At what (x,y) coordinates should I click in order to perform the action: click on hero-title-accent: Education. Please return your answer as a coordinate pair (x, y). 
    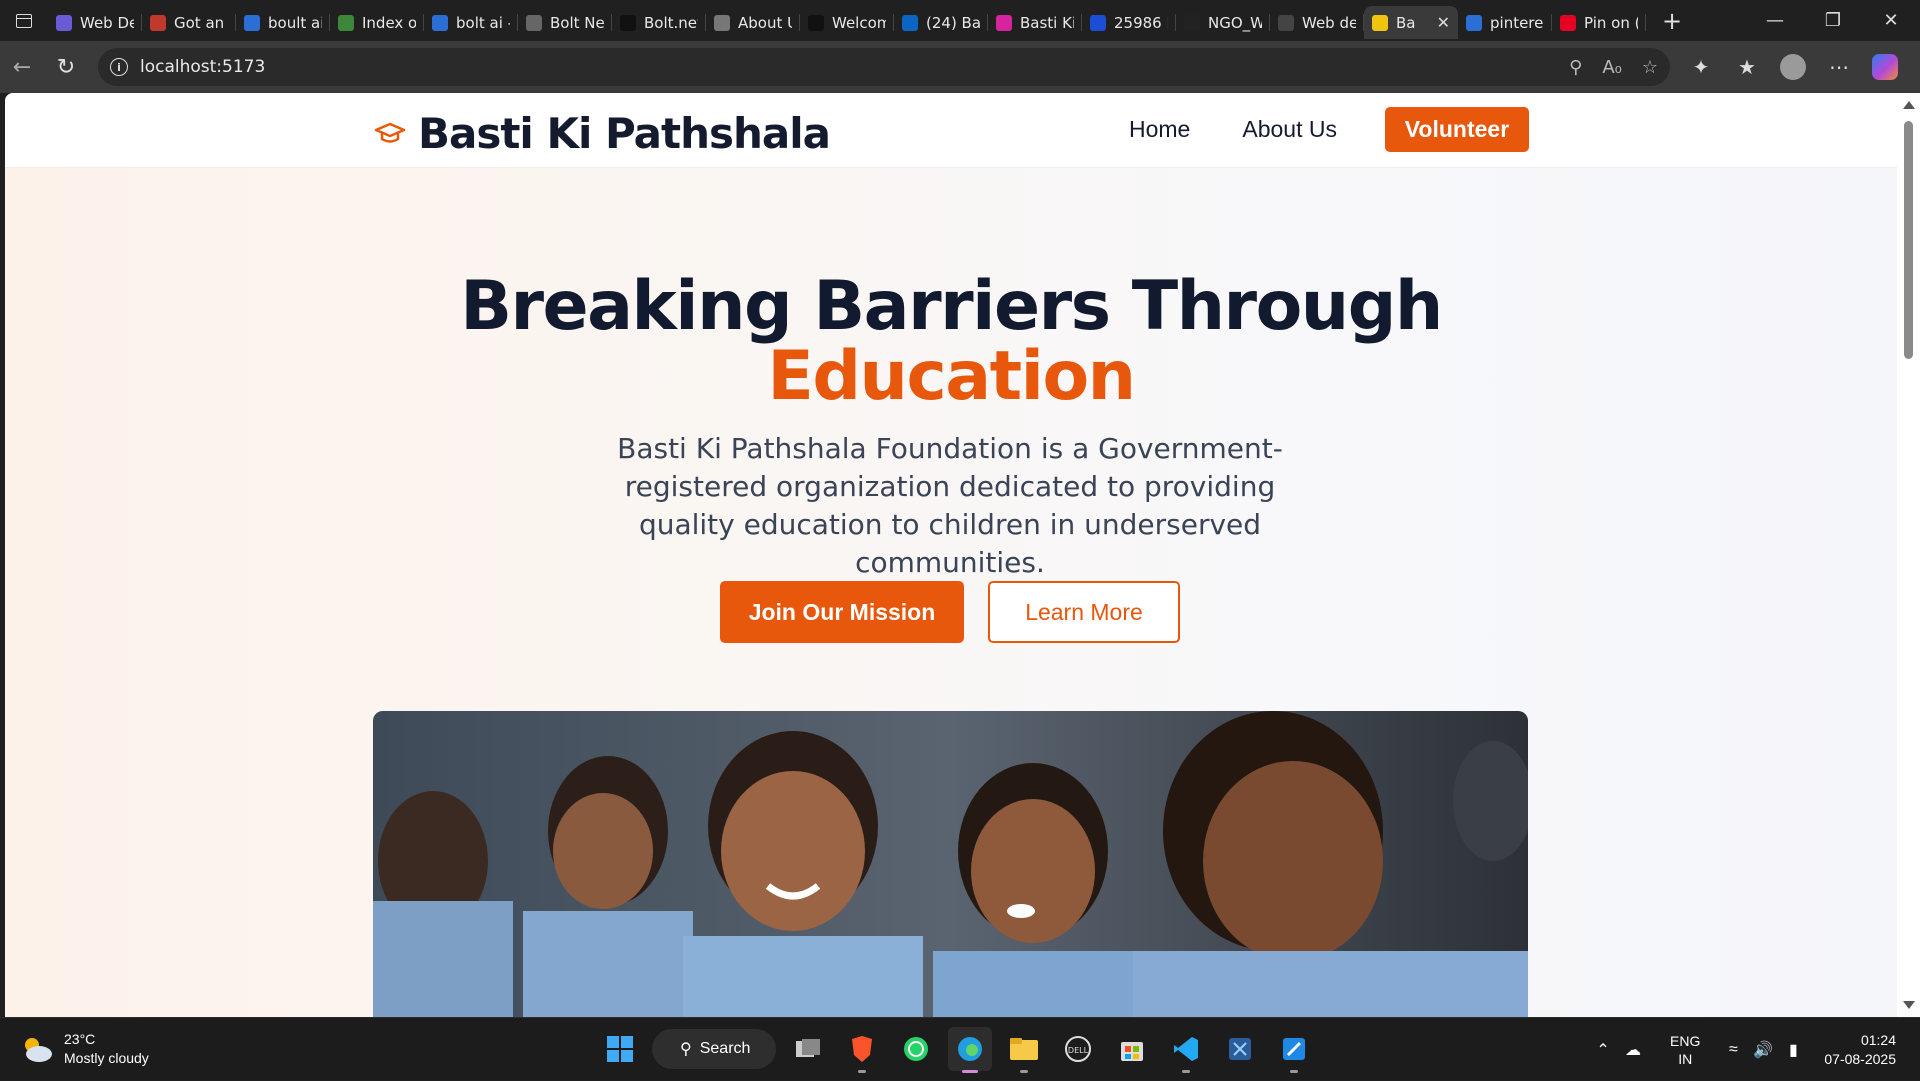
    Looking at the image, I should click on (951, 376).